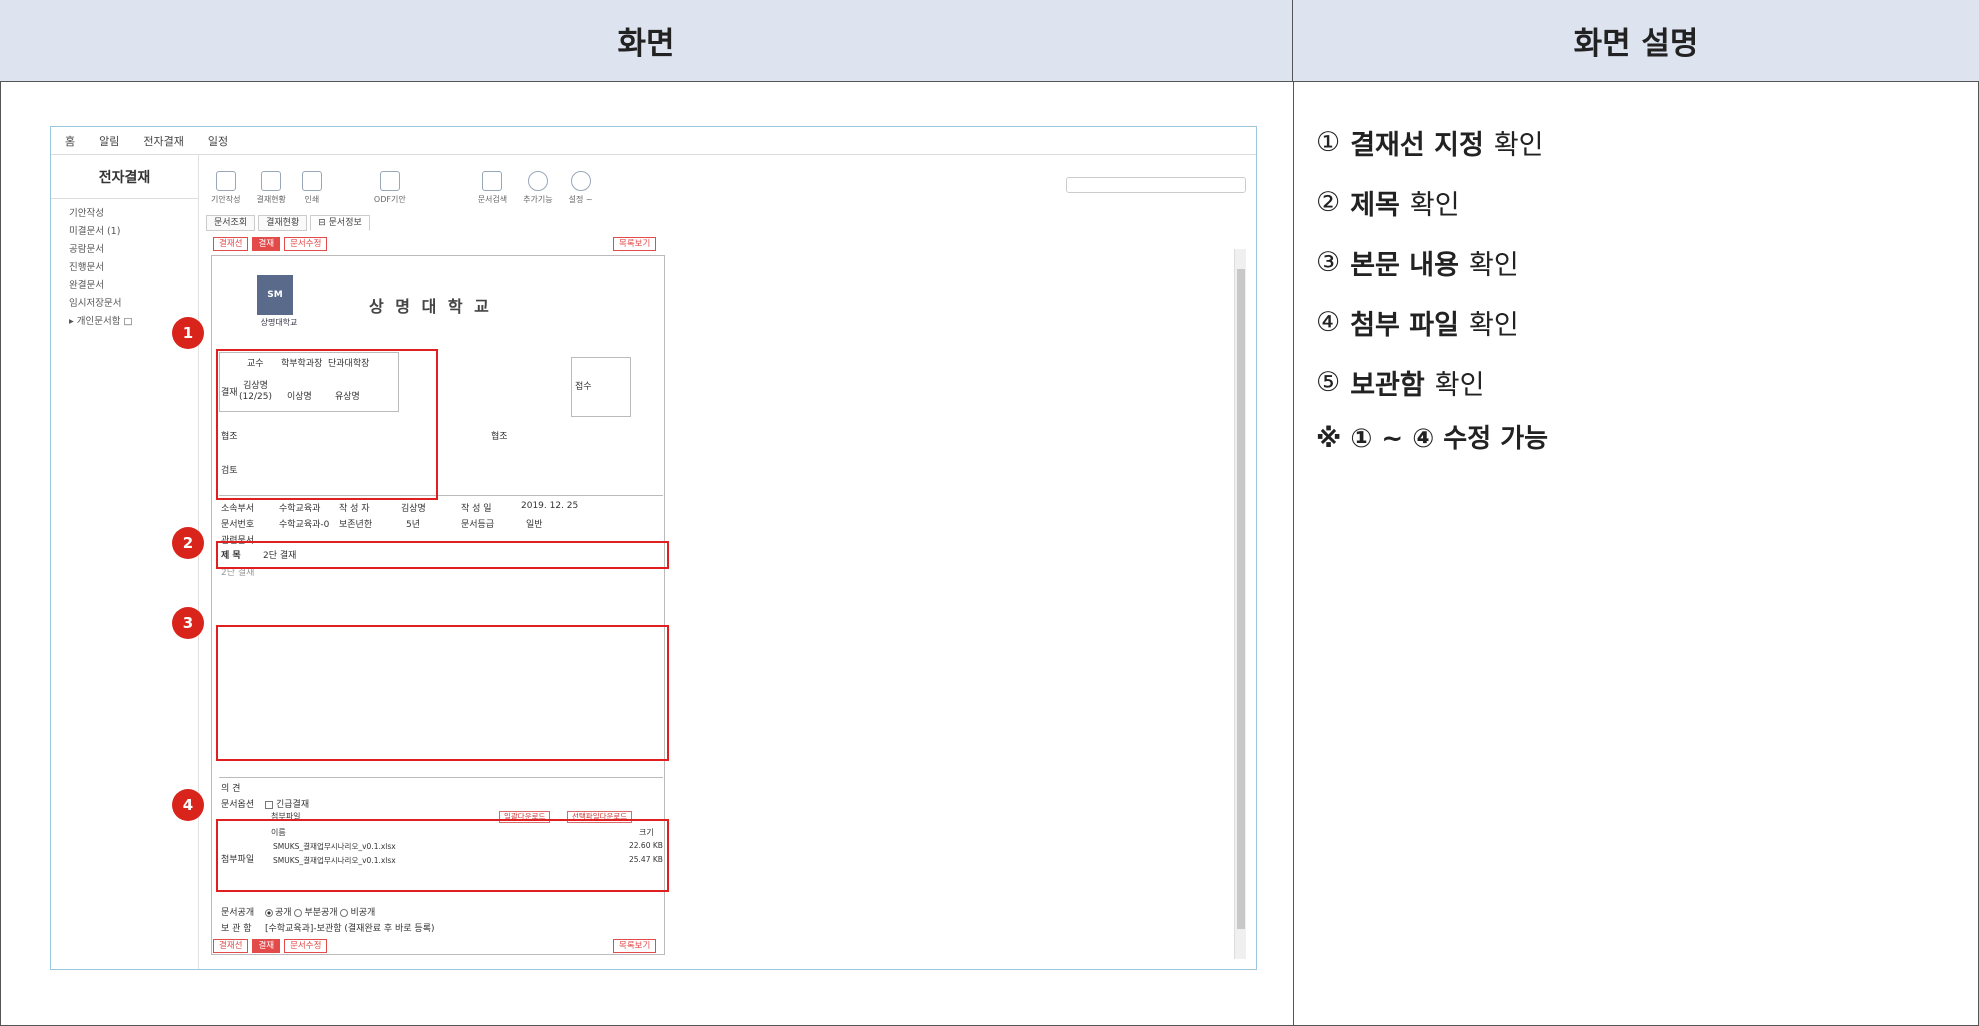 The image size is (1979, 1026). What do you see at coordinates (266, 946) in the screenshot?
I see `approve-button-bottom: 결재` at bounding box center [266, 946].